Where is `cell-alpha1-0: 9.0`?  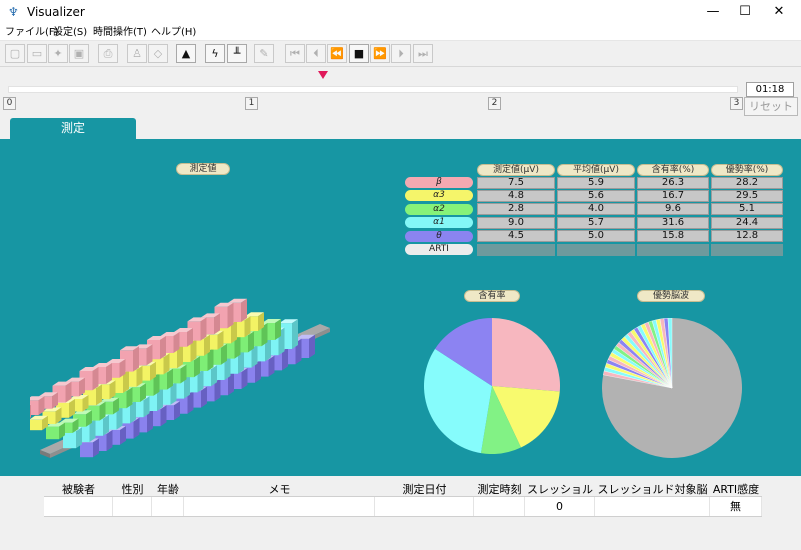 cell-alpha1-0: 9.0 is located at coordinates (516, 222).